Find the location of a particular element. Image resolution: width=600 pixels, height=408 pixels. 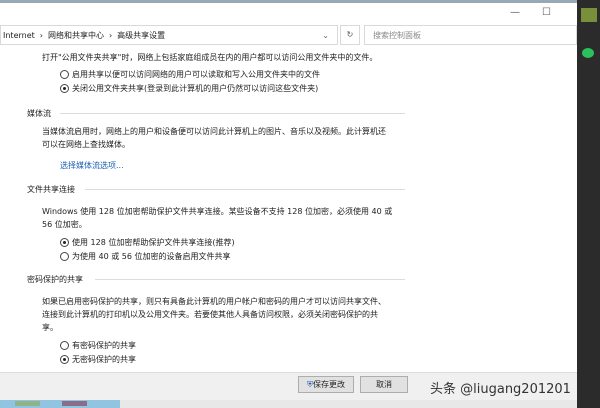

minimize-button: — is located at coordinates (515, 12).